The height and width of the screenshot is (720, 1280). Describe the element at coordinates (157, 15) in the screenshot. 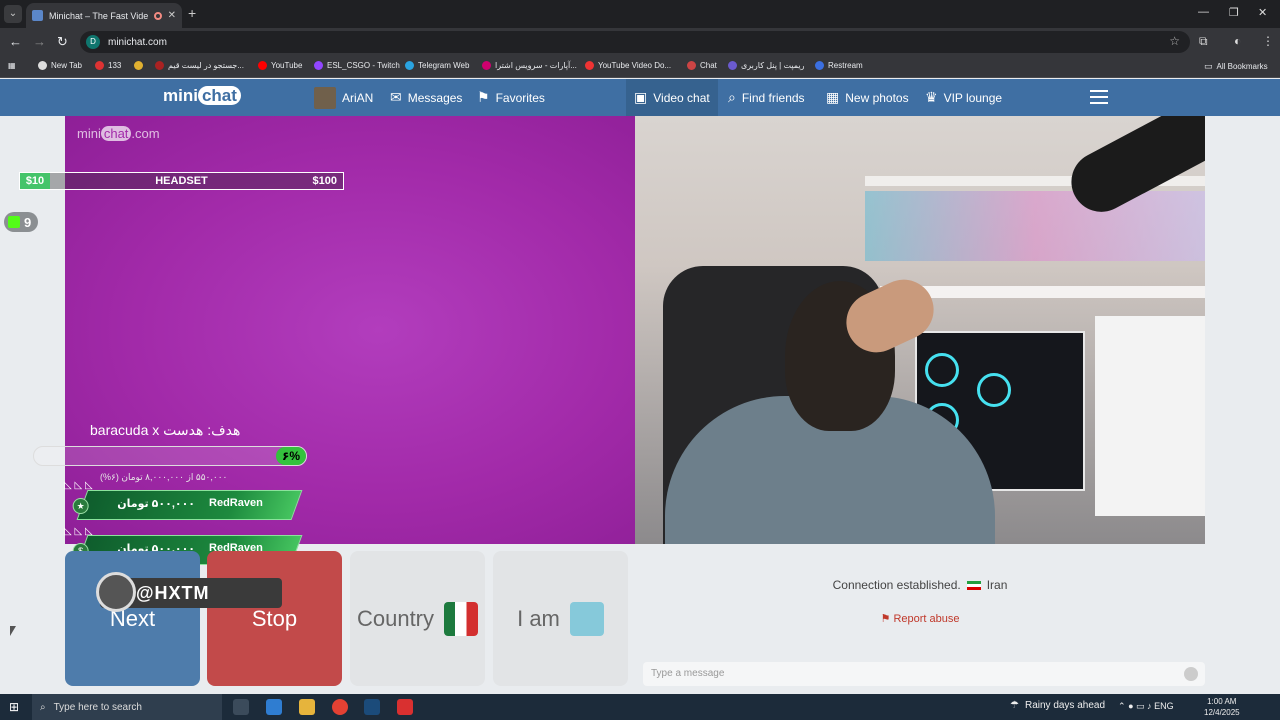

I see `recording-icon` at that location.